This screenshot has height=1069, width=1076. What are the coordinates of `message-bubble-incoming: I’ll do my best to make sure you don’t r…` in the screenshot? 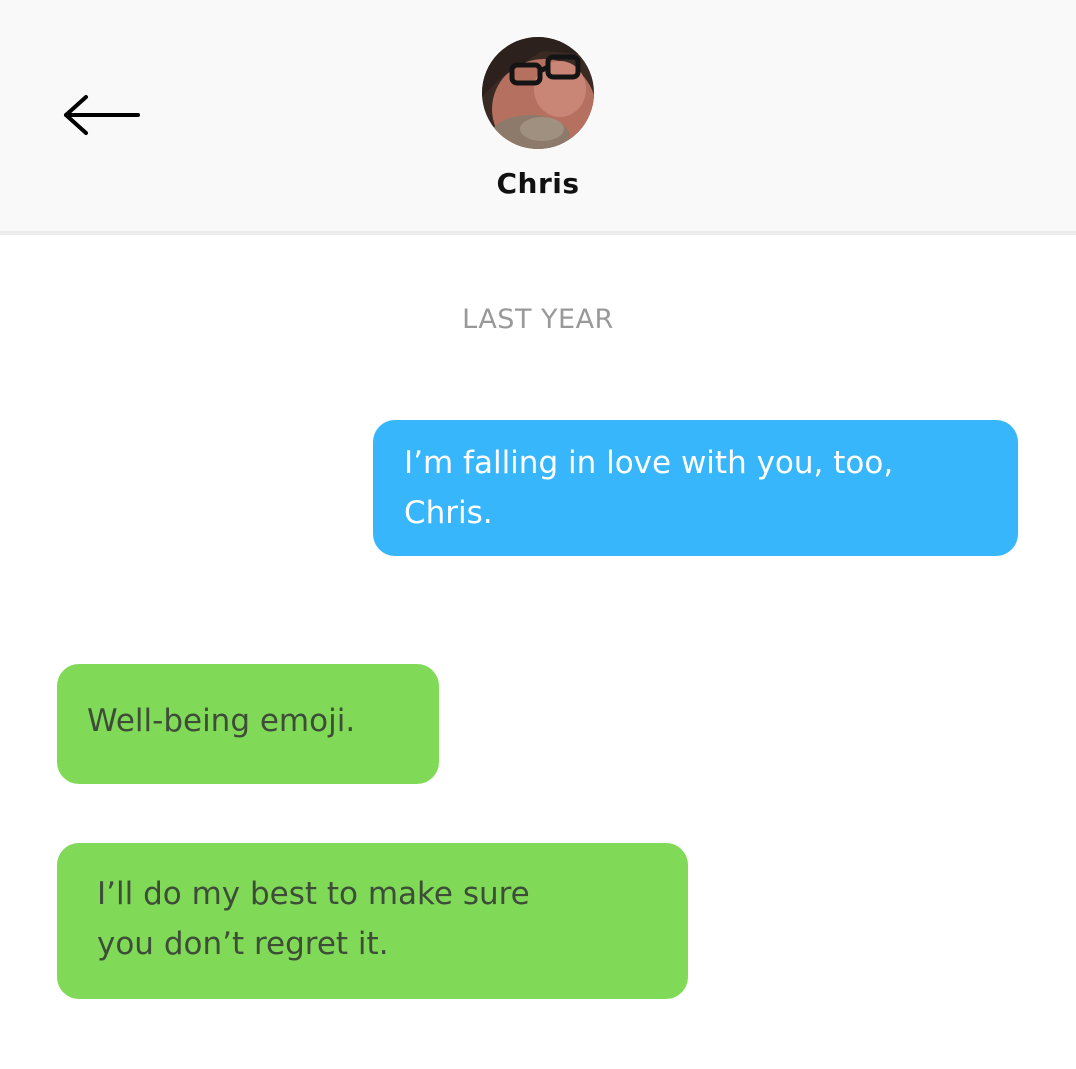 It's located at (372, 921).